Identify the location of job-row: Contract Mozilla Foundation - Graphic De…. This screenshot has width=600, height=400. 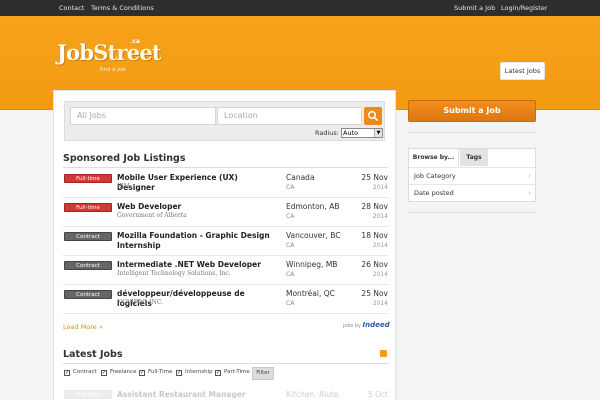
(225, 241).